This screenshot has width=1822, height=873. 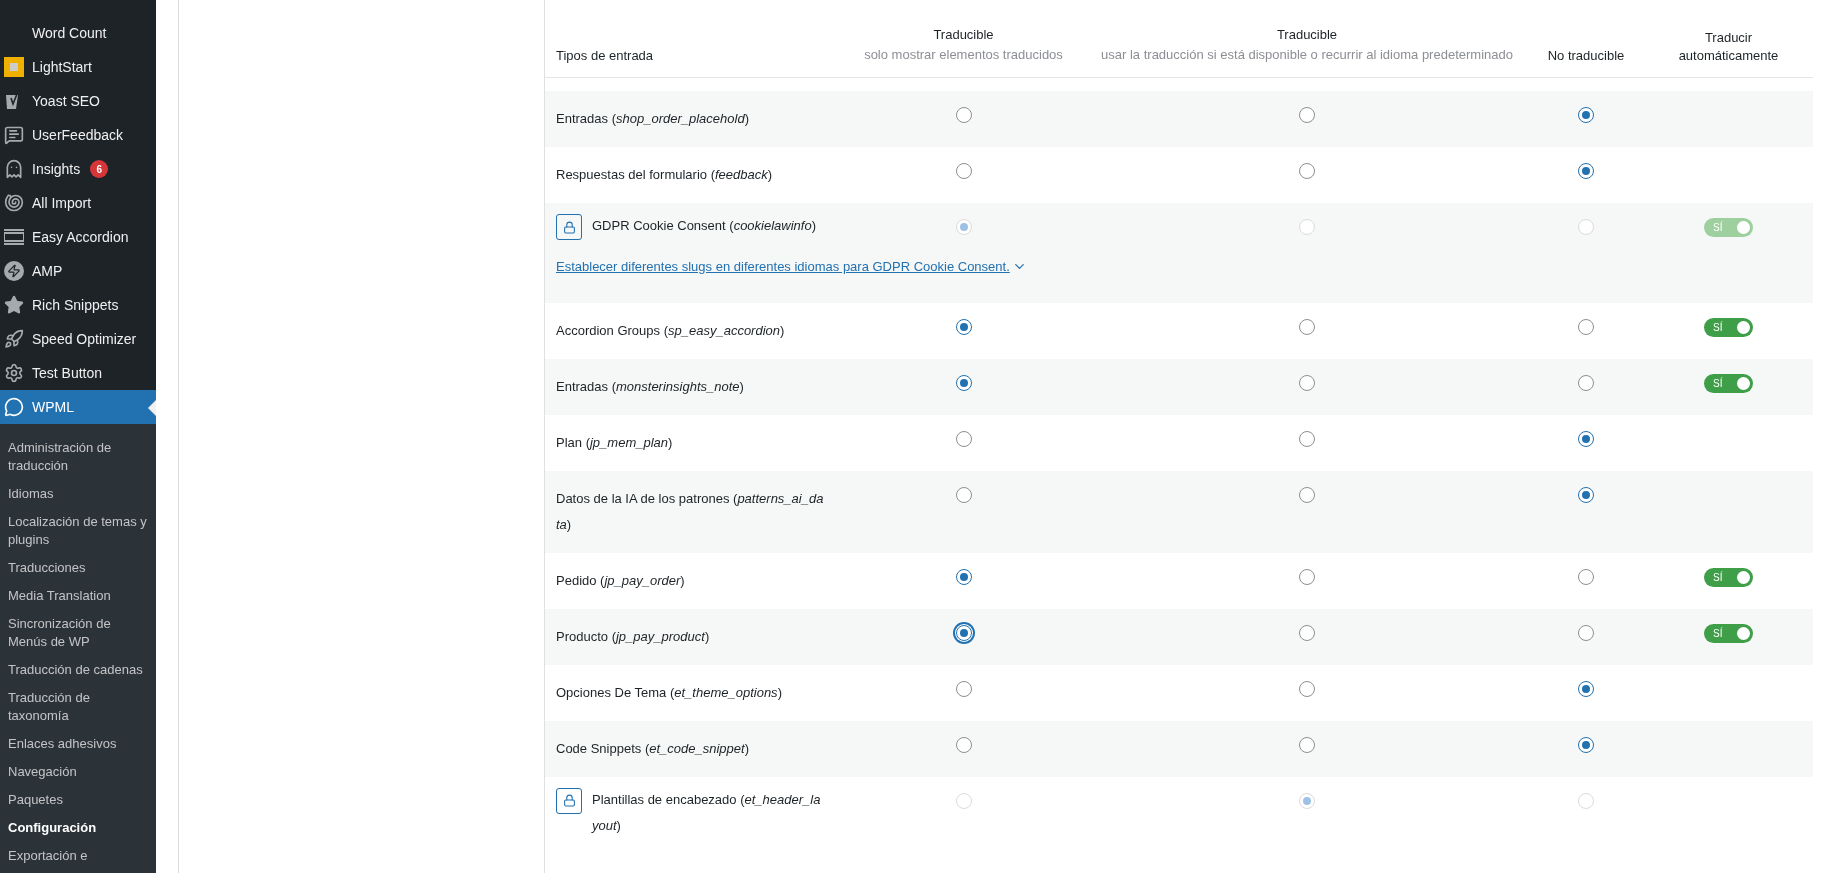 What do you see at coordinates (78, 633) in the screenshot?
I see `submenu-item: Sincronización de Menús de WP` at bounding box center [78, 633].